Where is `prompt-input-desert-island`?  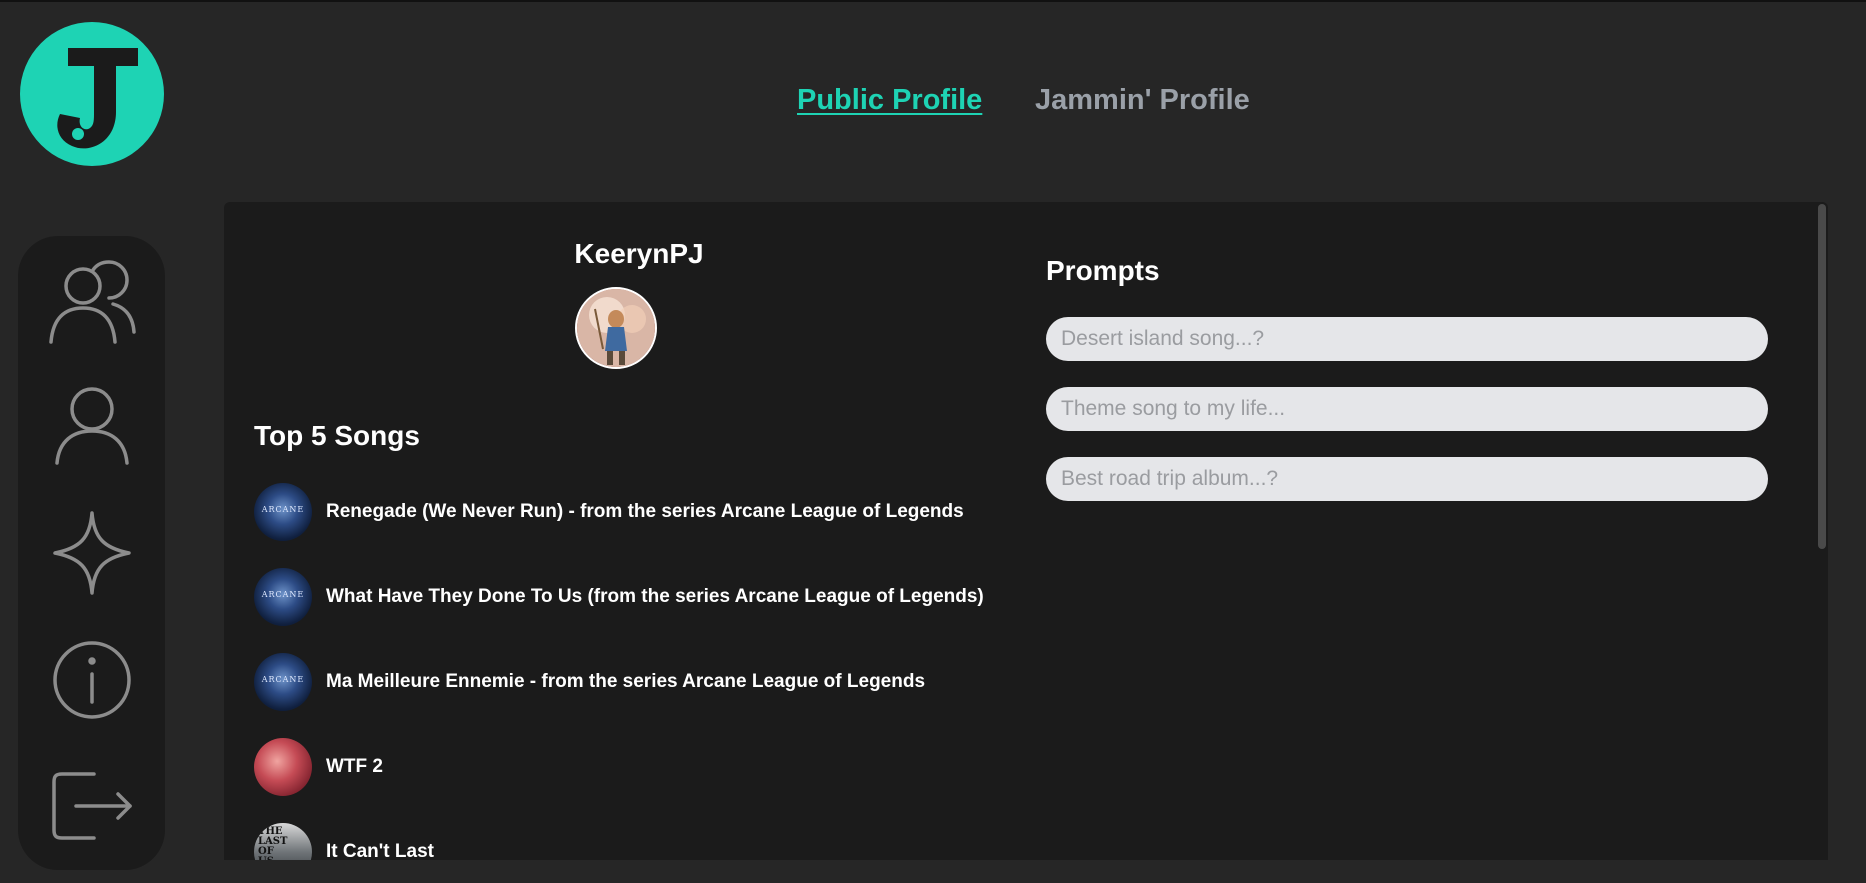
prompt-input-desert-island is located at coordinates (1407, 339).